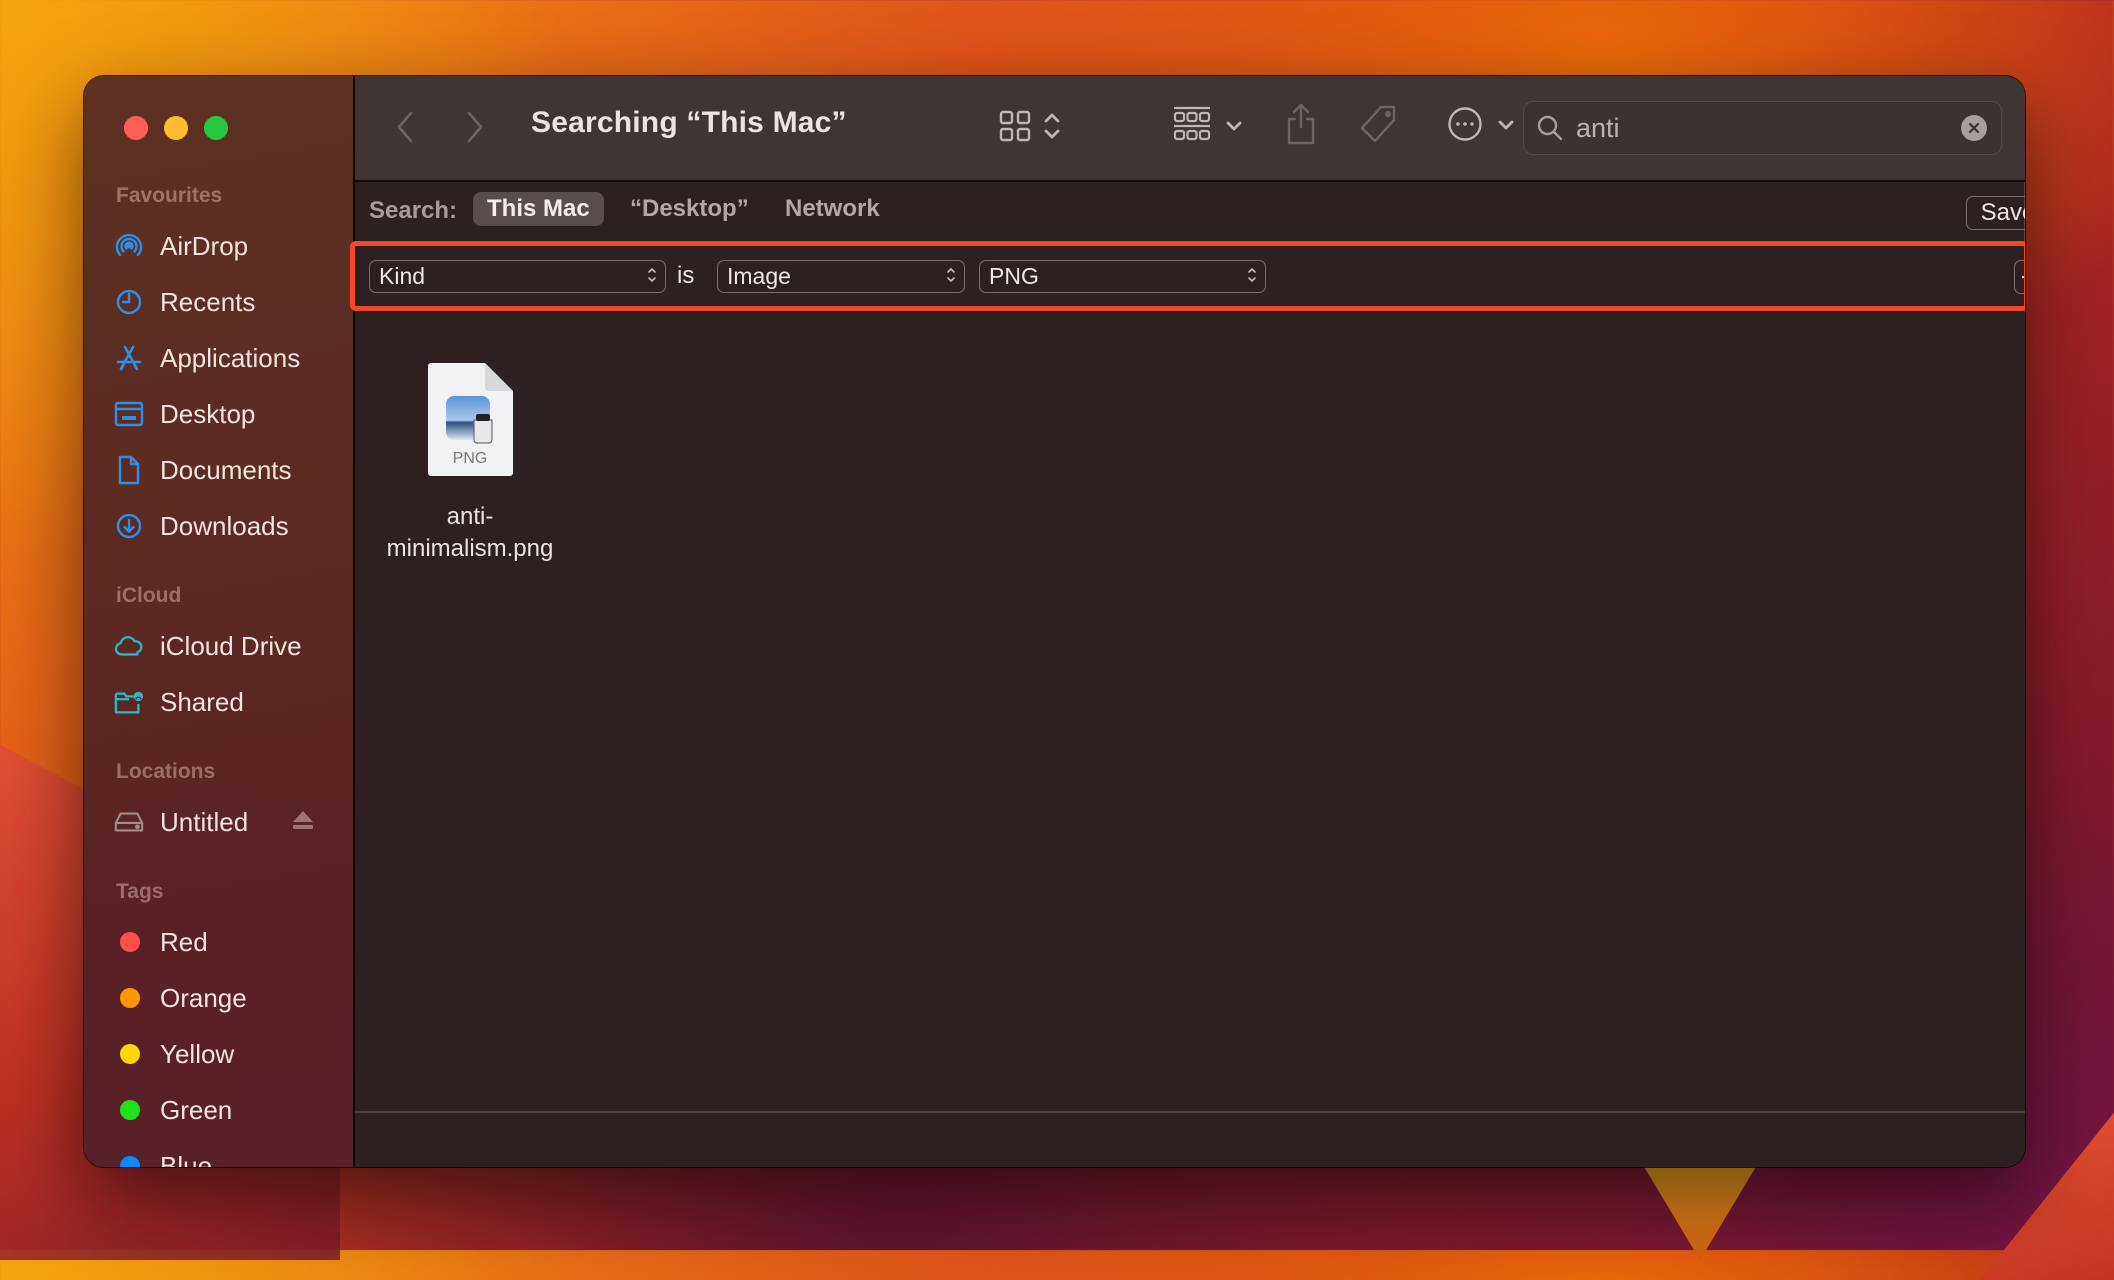  I want to click on criteria-attribute-select: Kind, so click(517, 276).